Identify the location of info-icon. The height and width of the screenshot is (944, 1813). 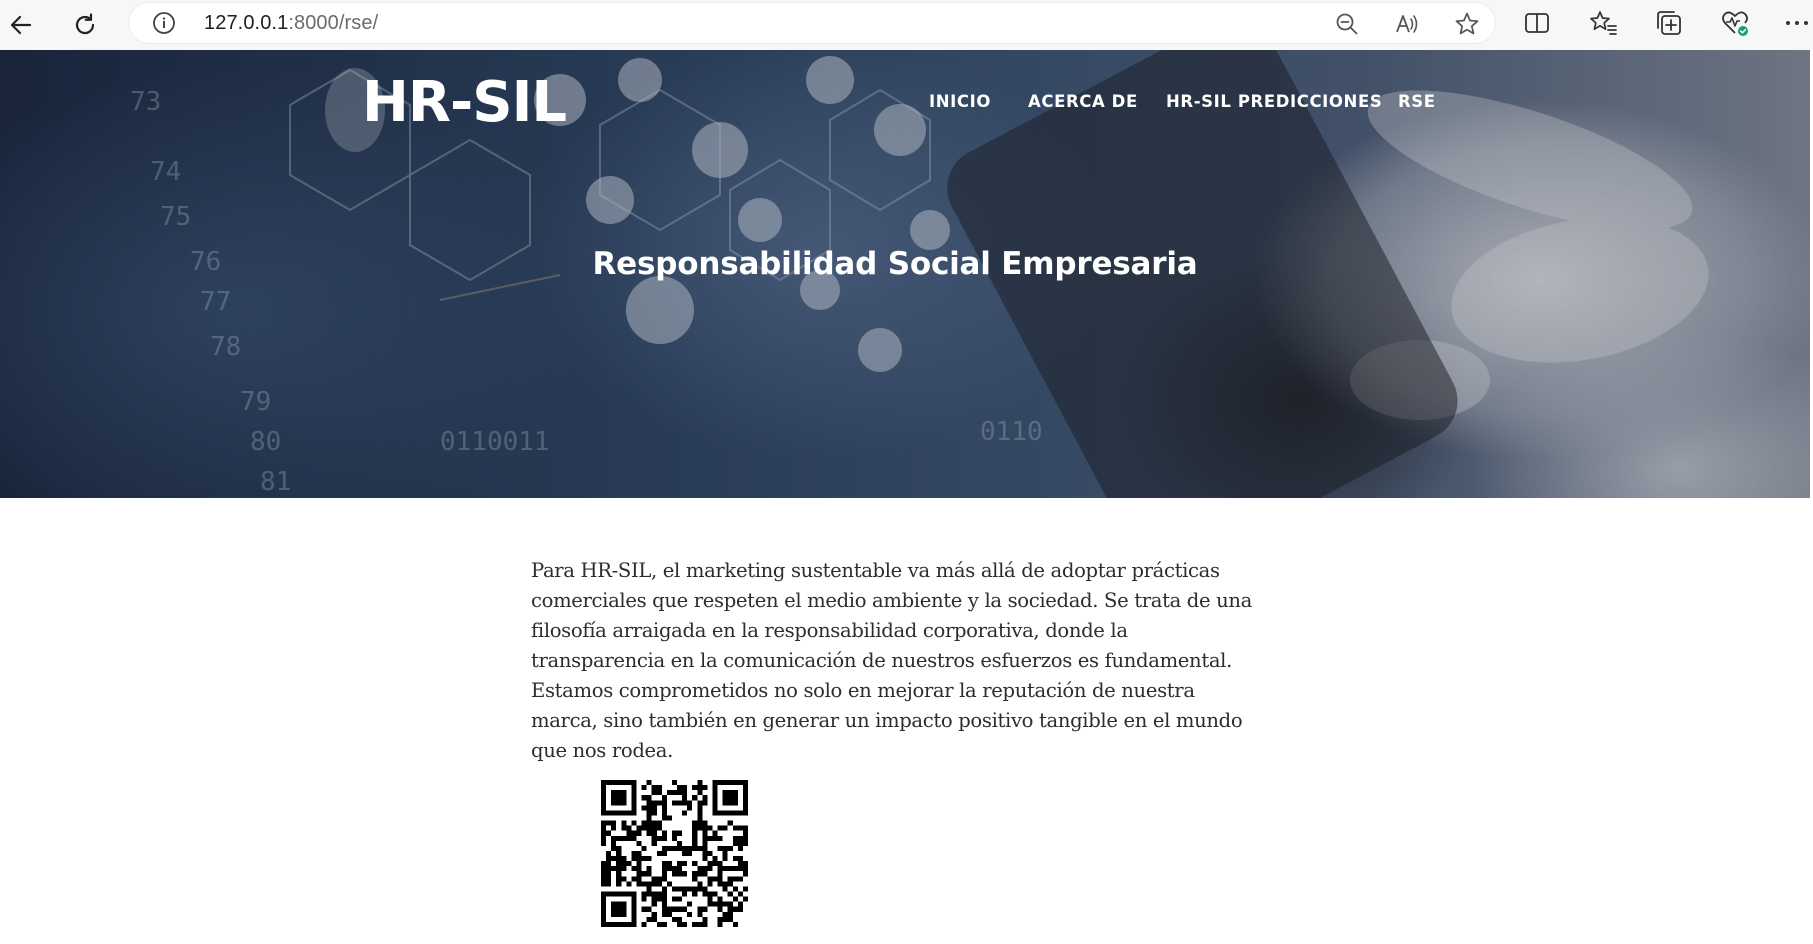
(164, 23).